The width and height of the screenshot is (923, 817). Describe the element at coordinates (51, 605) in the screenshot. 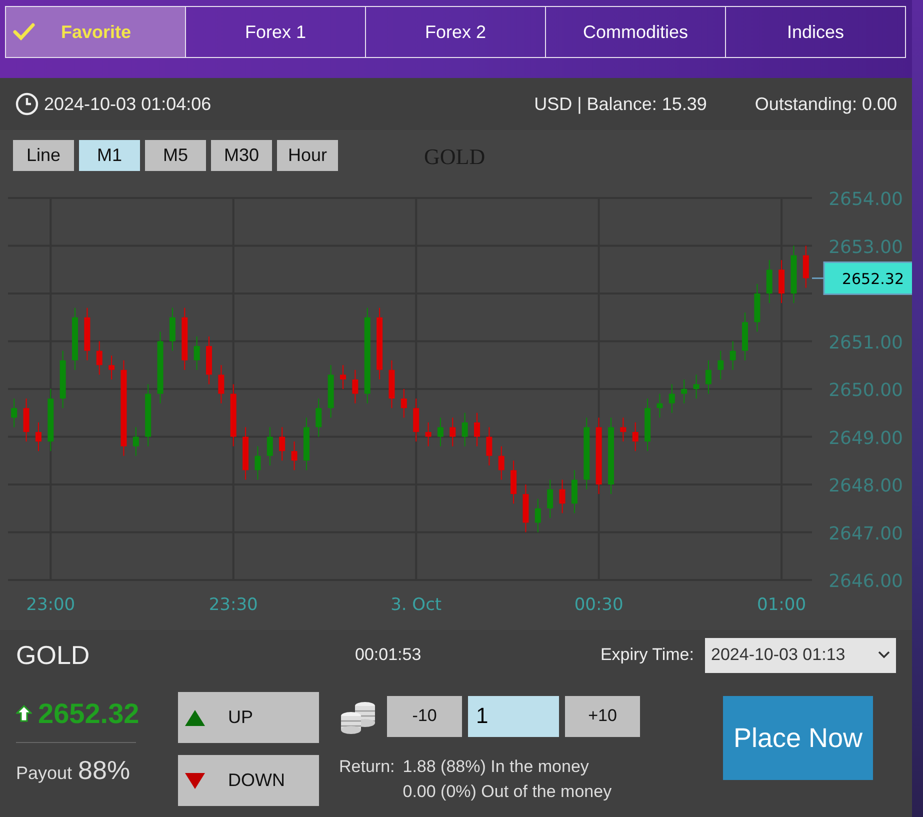

I see `x-axis-label: 23:00` at that location.